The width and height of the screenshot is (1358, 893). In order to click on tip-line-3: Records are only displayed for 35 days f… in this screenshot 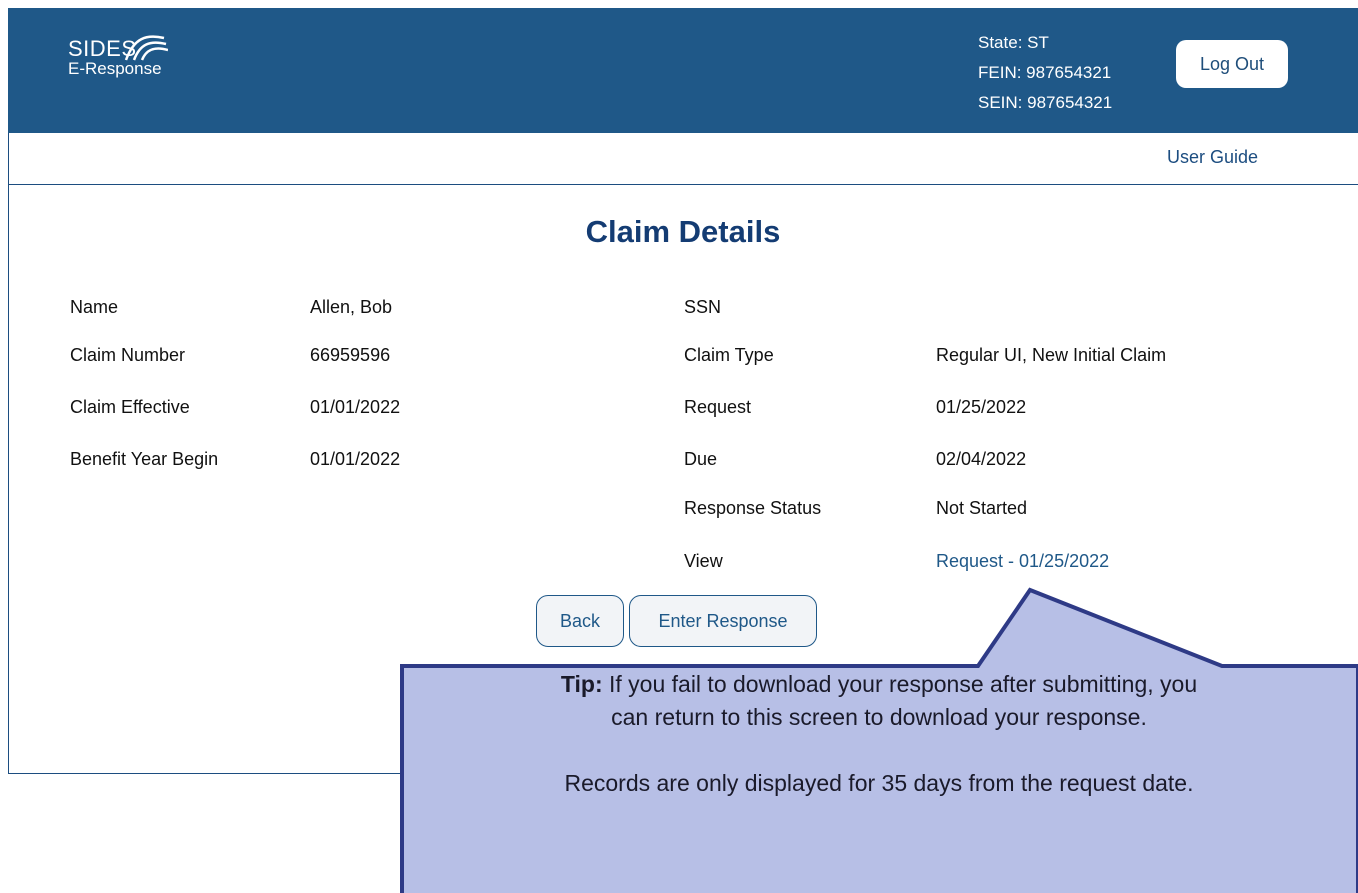, I will do `click(879, 783)`.